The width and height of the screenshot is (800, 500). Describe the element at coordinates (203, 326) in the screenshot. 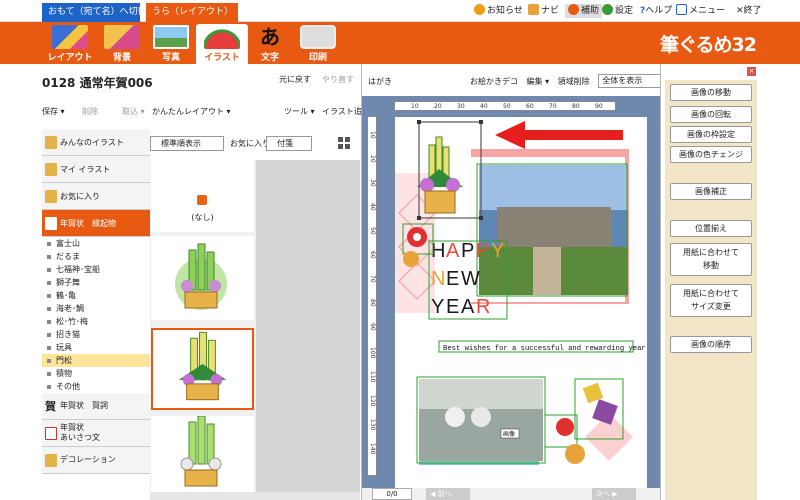

I see `illustration-list: (なし)` at that location.